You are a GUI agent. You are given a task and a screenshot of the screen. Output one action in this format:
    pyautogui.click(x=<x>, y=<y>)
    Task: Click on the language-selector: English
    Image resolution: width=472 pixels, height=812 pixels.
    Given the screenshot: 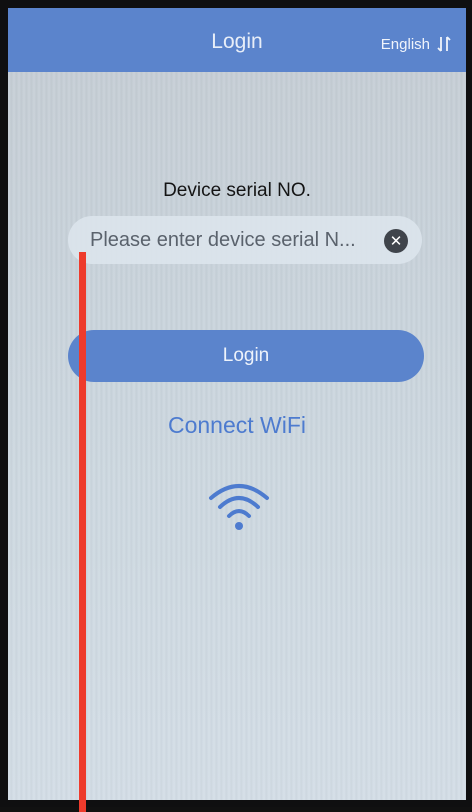 What is the action you would take?
    pyautogui.click(x=416, y=44)
    